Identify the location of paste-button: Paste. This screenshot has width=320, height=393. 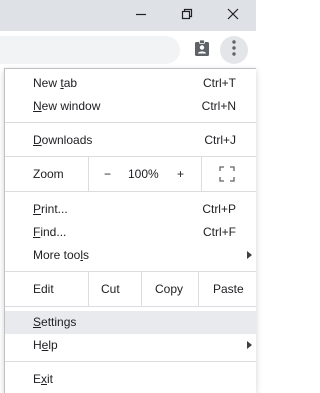
(227, 289).